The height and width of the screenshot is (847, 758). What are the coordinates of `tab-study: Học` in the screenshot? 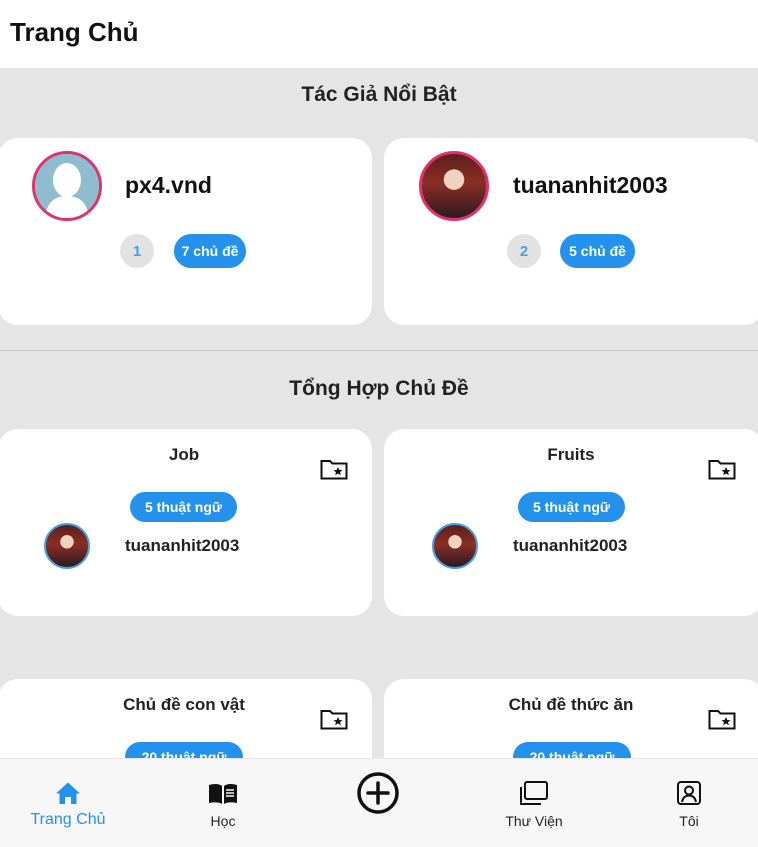 It's located at (223, 803).